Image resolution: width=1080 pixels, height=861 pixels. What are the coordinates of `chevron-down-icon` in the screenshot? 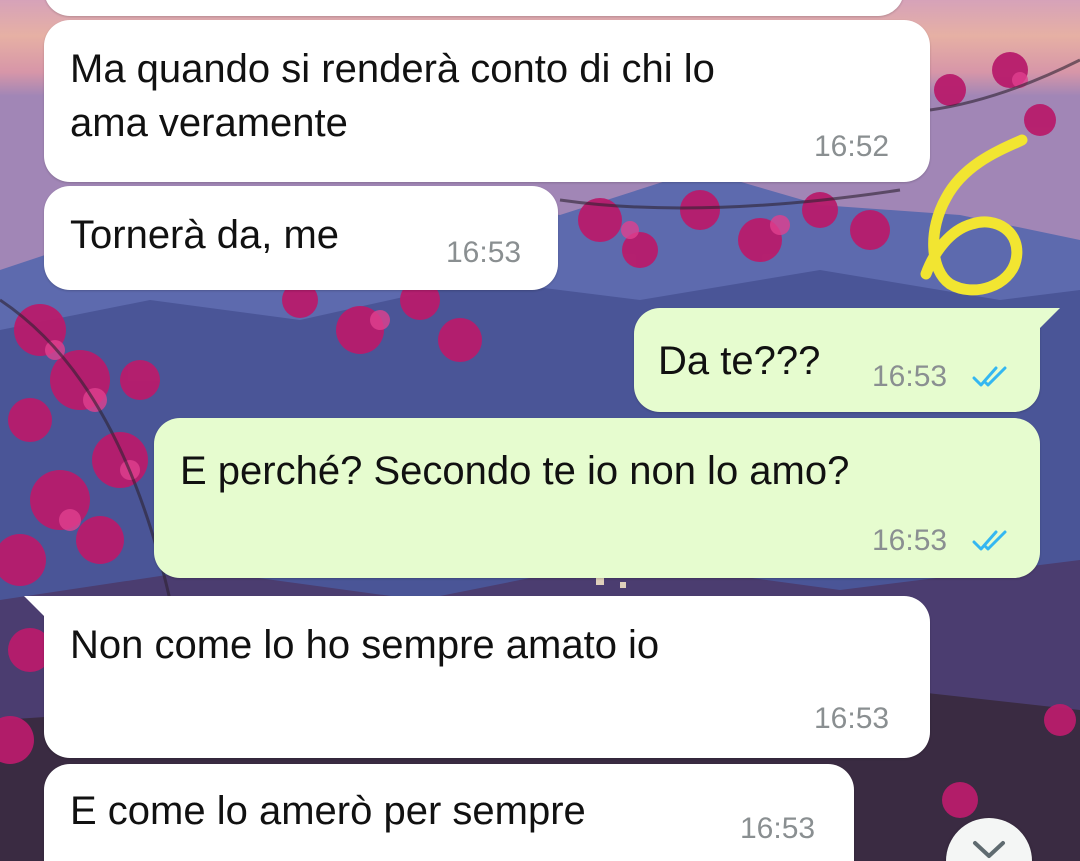 It's located at (989, 849).